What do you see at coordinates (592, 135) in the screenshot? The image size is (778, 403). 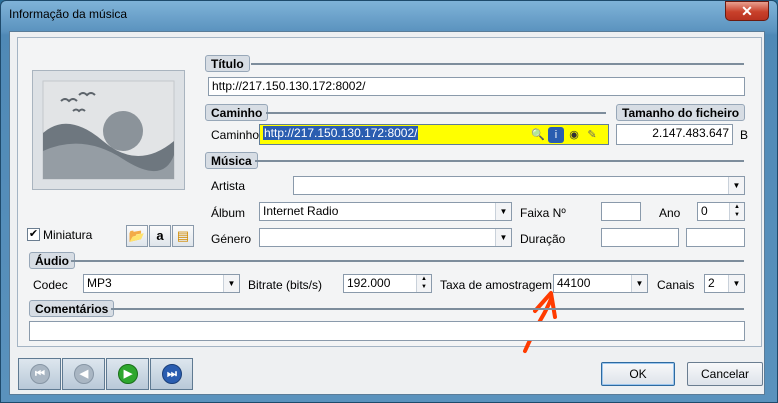 I see `tools-icon: ✎` at bounding box center [592, 135].